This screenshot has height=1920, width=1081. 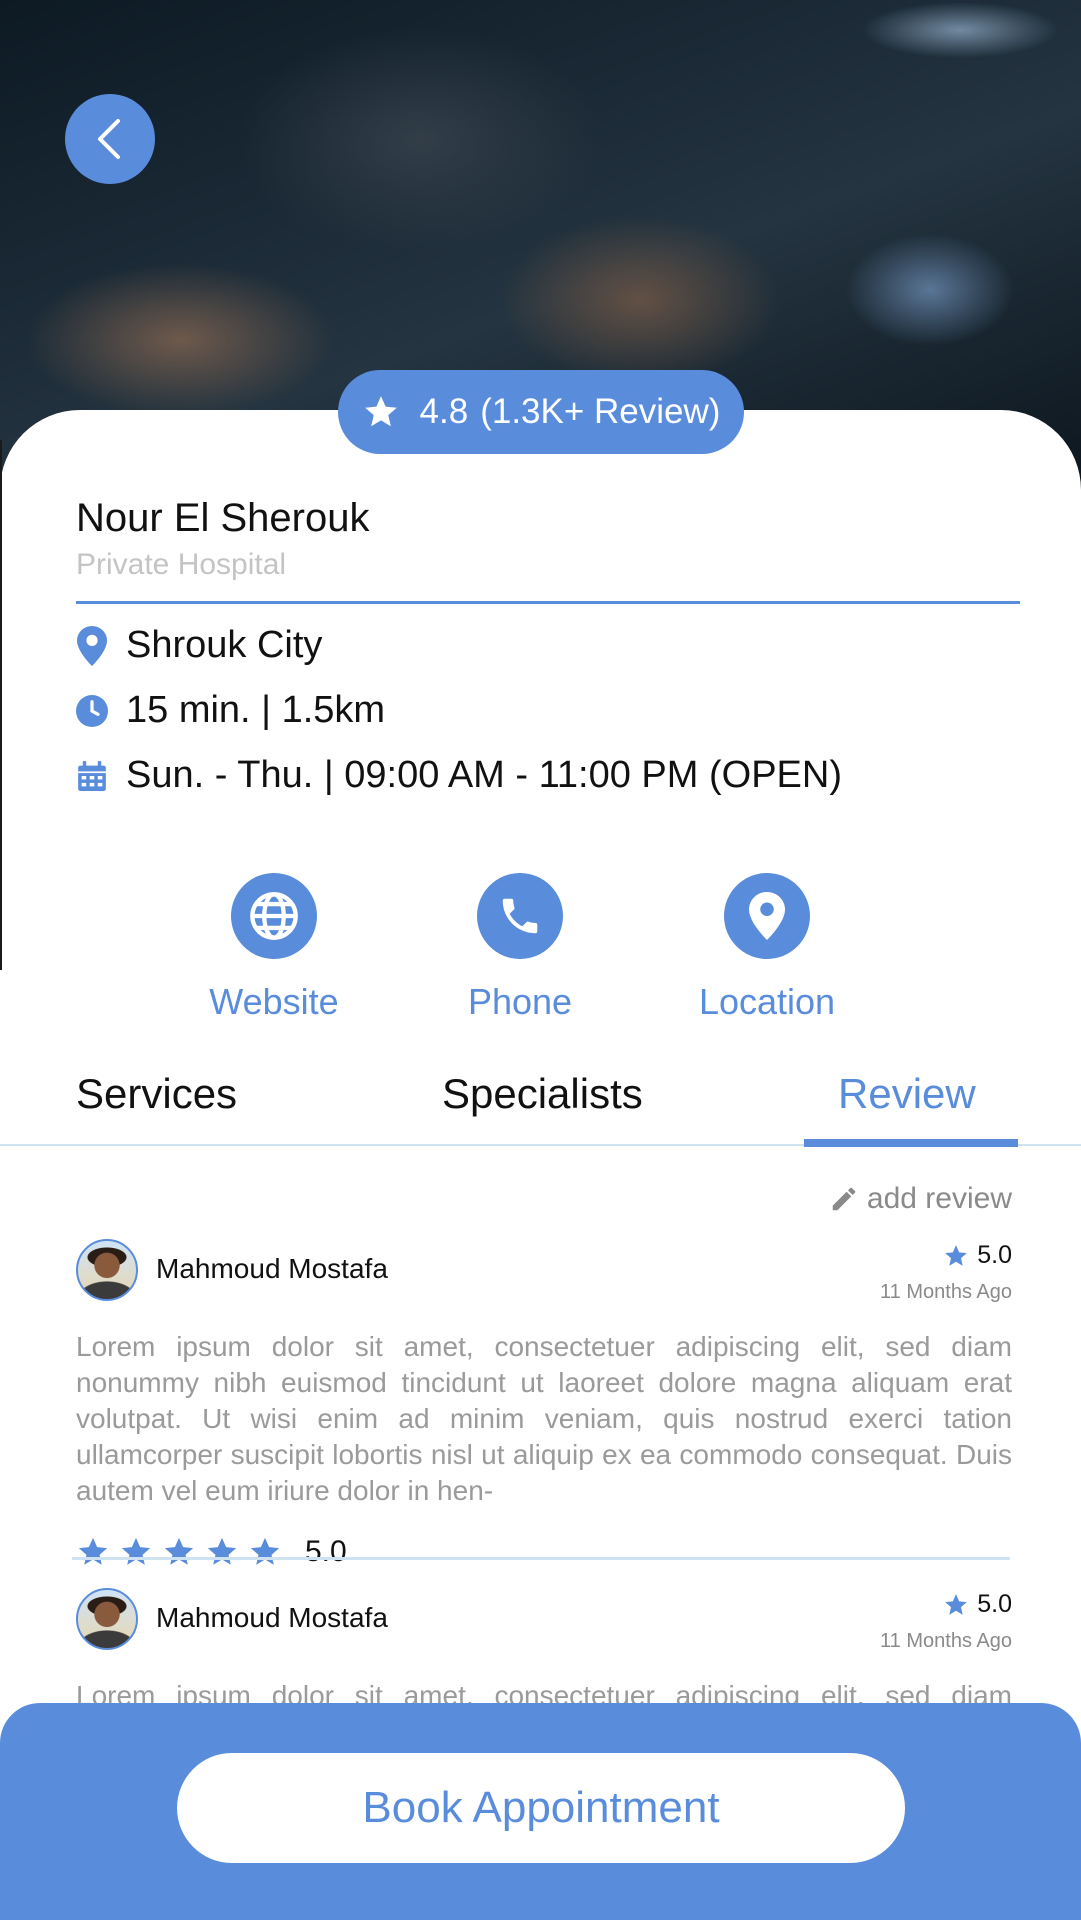 What do you see at coordinates (156, 1094) in the screenshot?
I see `tab-services: Services` at bounding box center [156, 1094].